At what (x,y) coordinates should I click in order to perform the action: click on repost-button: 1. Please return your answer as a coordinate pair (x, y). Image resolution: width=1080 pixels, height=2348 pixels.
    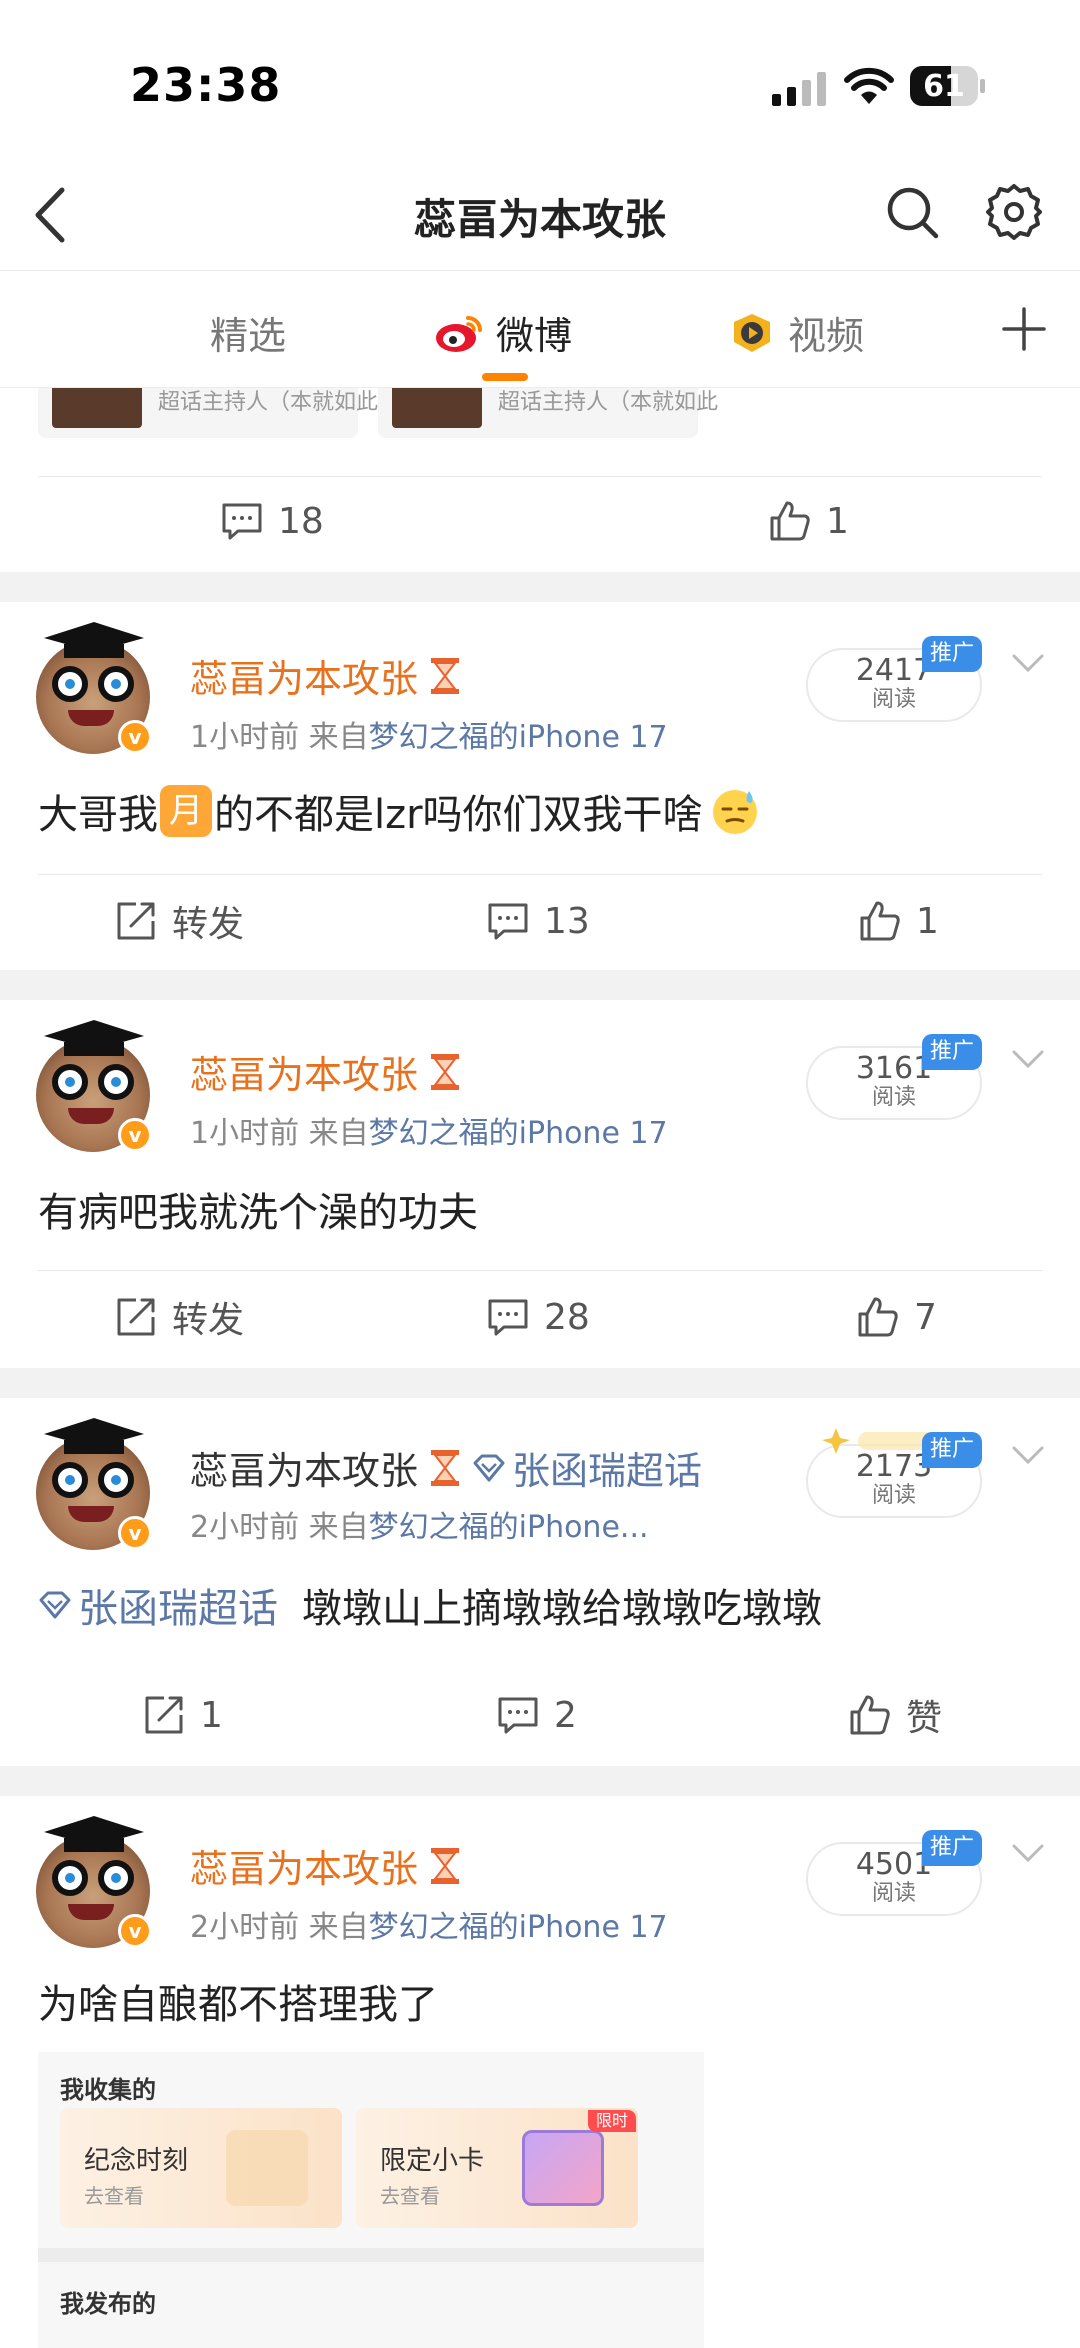
    Looking at the image, I should click on (182, 1715).